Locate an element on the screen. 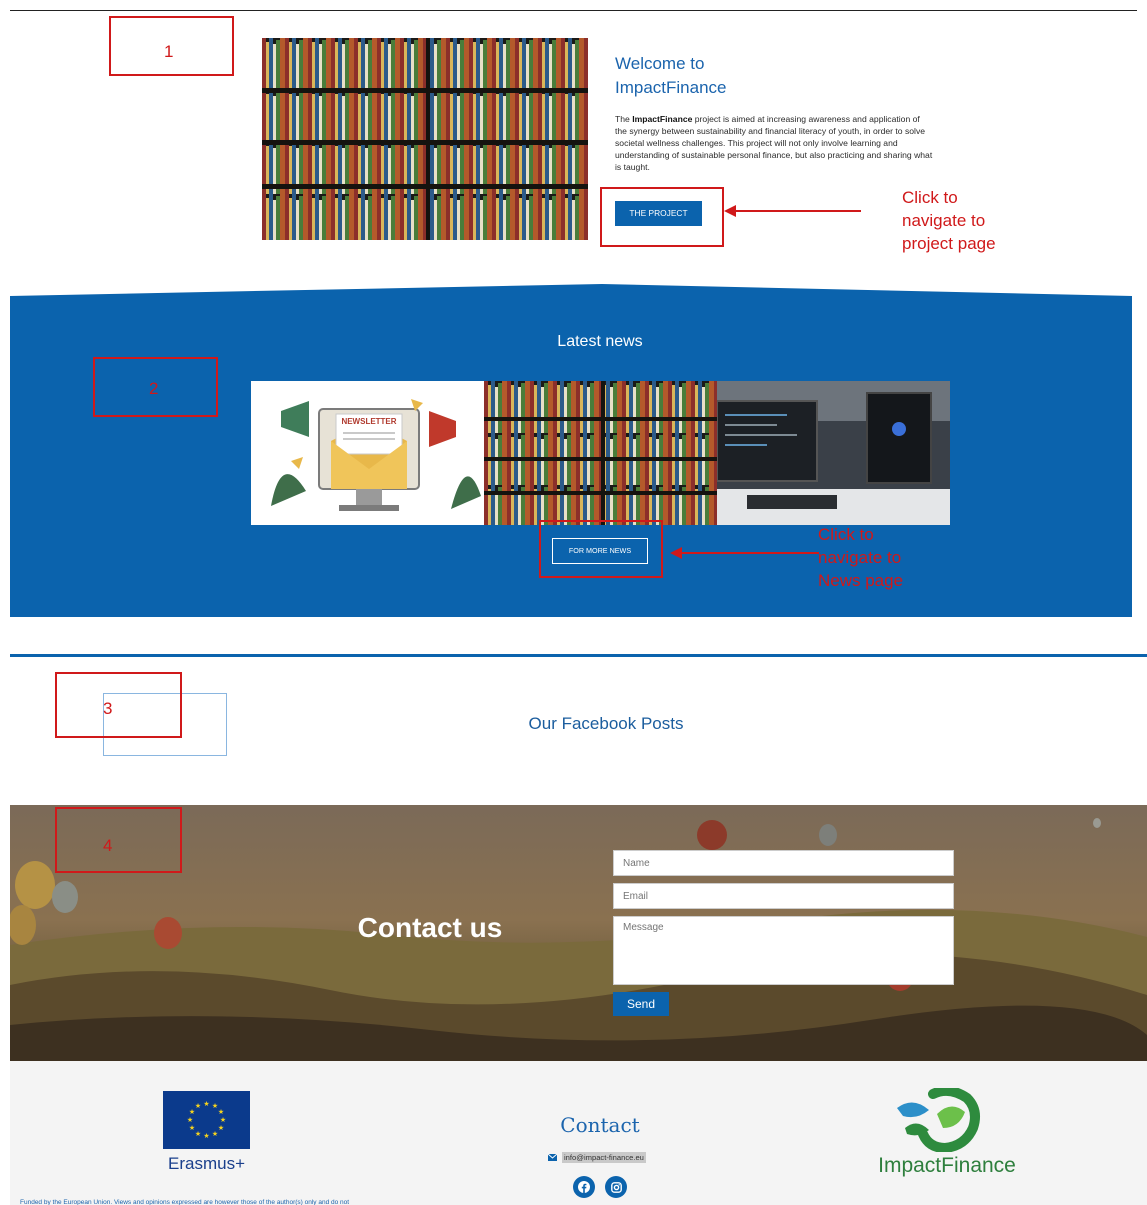 The image size is (1147, 1205). facebook-section-divider is located at coordinates (578, 655).